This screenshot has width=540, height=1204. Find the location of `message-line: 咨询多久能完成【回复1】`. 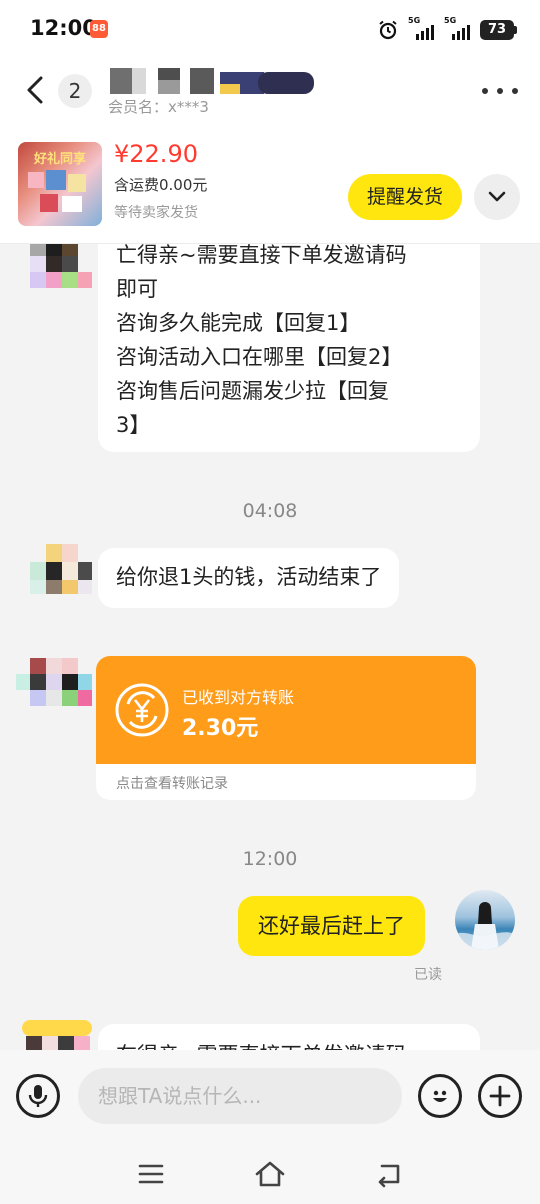

message-line: 咨询多久能完成【回复1】 is located at coordinates (238, 323).